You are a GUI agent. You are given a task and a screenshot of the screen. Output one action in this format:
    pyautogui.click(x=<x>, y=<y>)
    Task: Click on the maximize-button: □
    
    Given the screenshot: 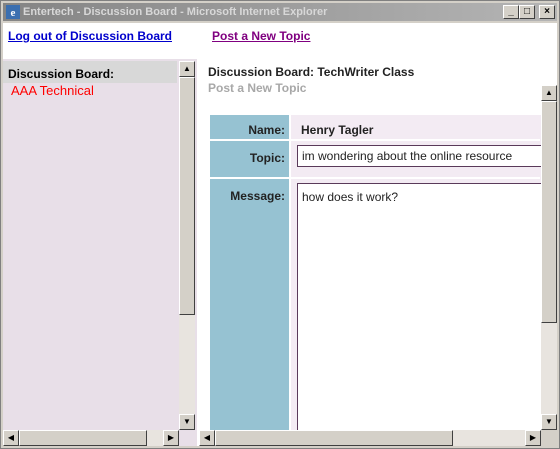 What is the action you would take?
    pyautogui.click(x=527, y=12)
    